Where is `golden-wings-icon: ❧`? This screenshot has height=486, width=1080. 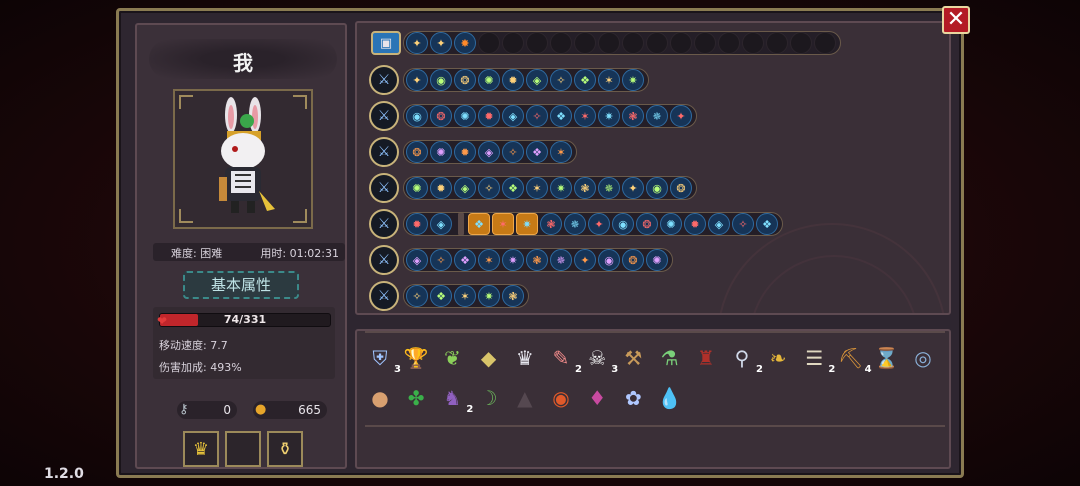 golden-wings-icon: ❧ is located at coordinates (778, 358).